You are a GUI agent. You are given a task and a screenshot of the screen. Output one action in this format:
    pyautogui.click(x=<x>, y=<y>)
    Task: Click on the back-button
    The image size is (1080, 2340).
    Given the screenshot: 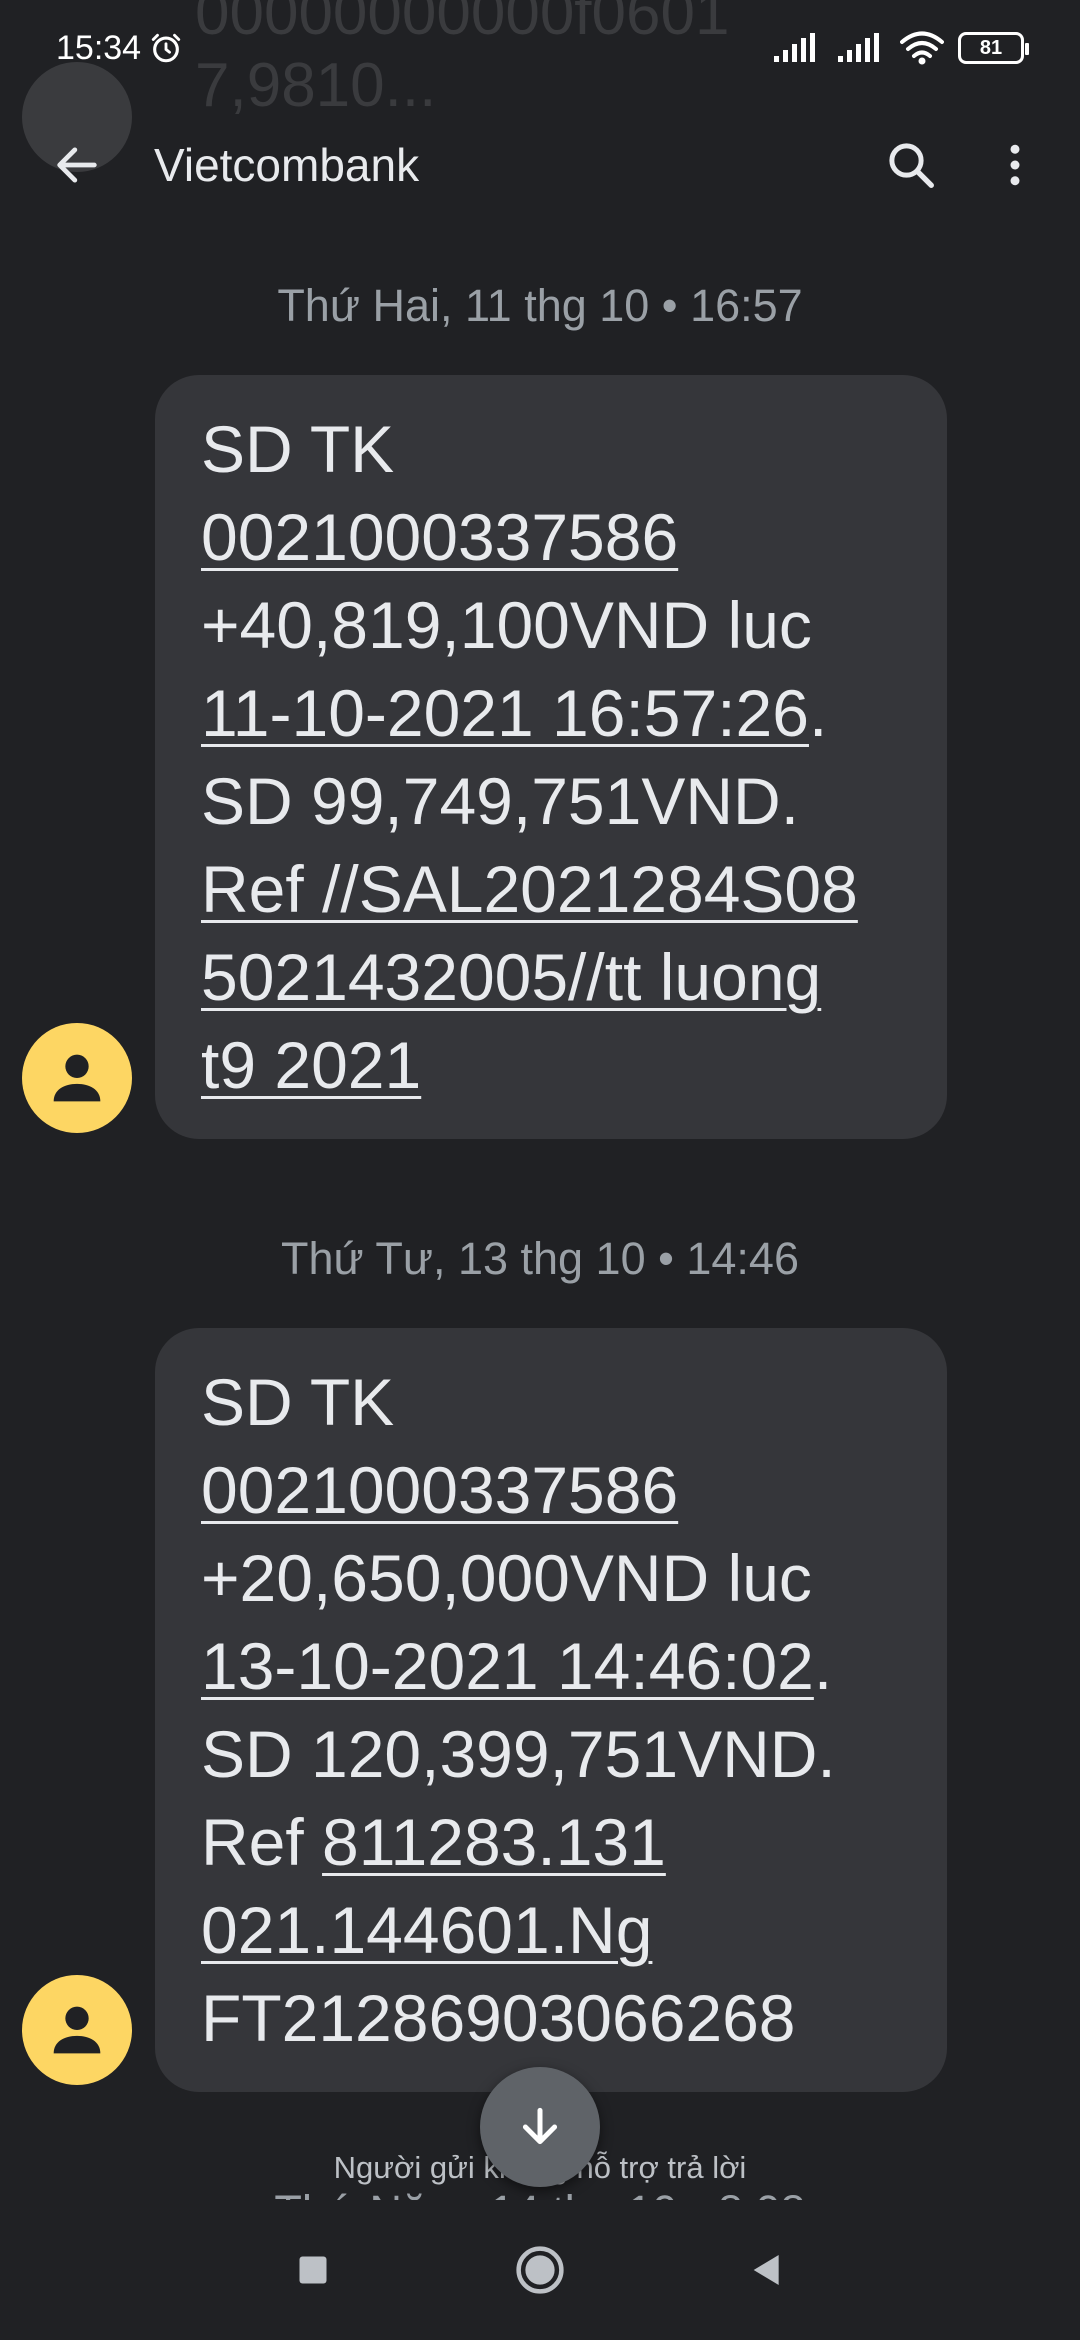 What is the action you would take?
    pyautogui.click(x=77, y=165)
    